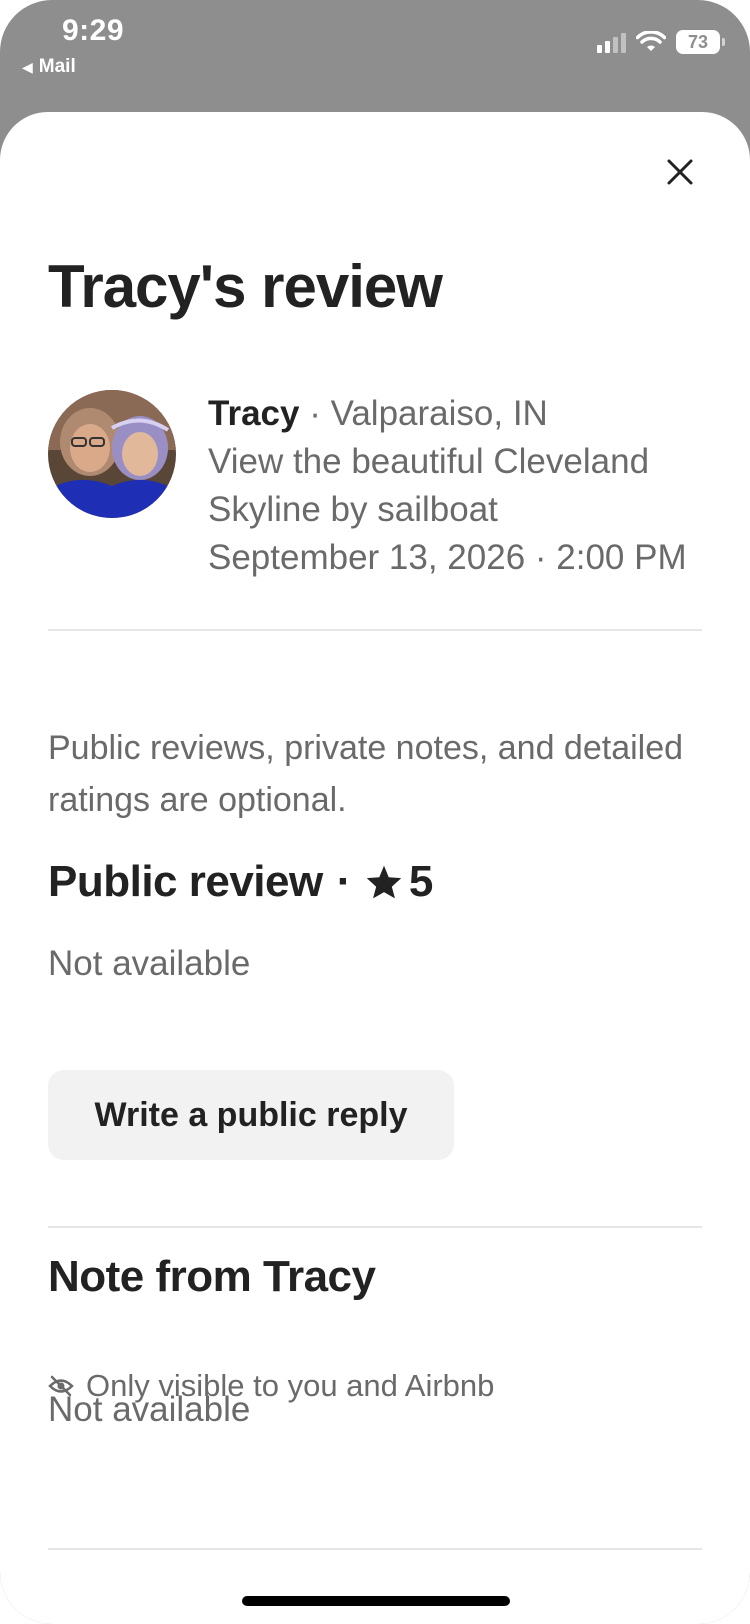 The height and width of the screenshot is (1624, 750). I want to click on reviewer-name-line: Tracy · Valparaiso, IN, so click(458, 414).